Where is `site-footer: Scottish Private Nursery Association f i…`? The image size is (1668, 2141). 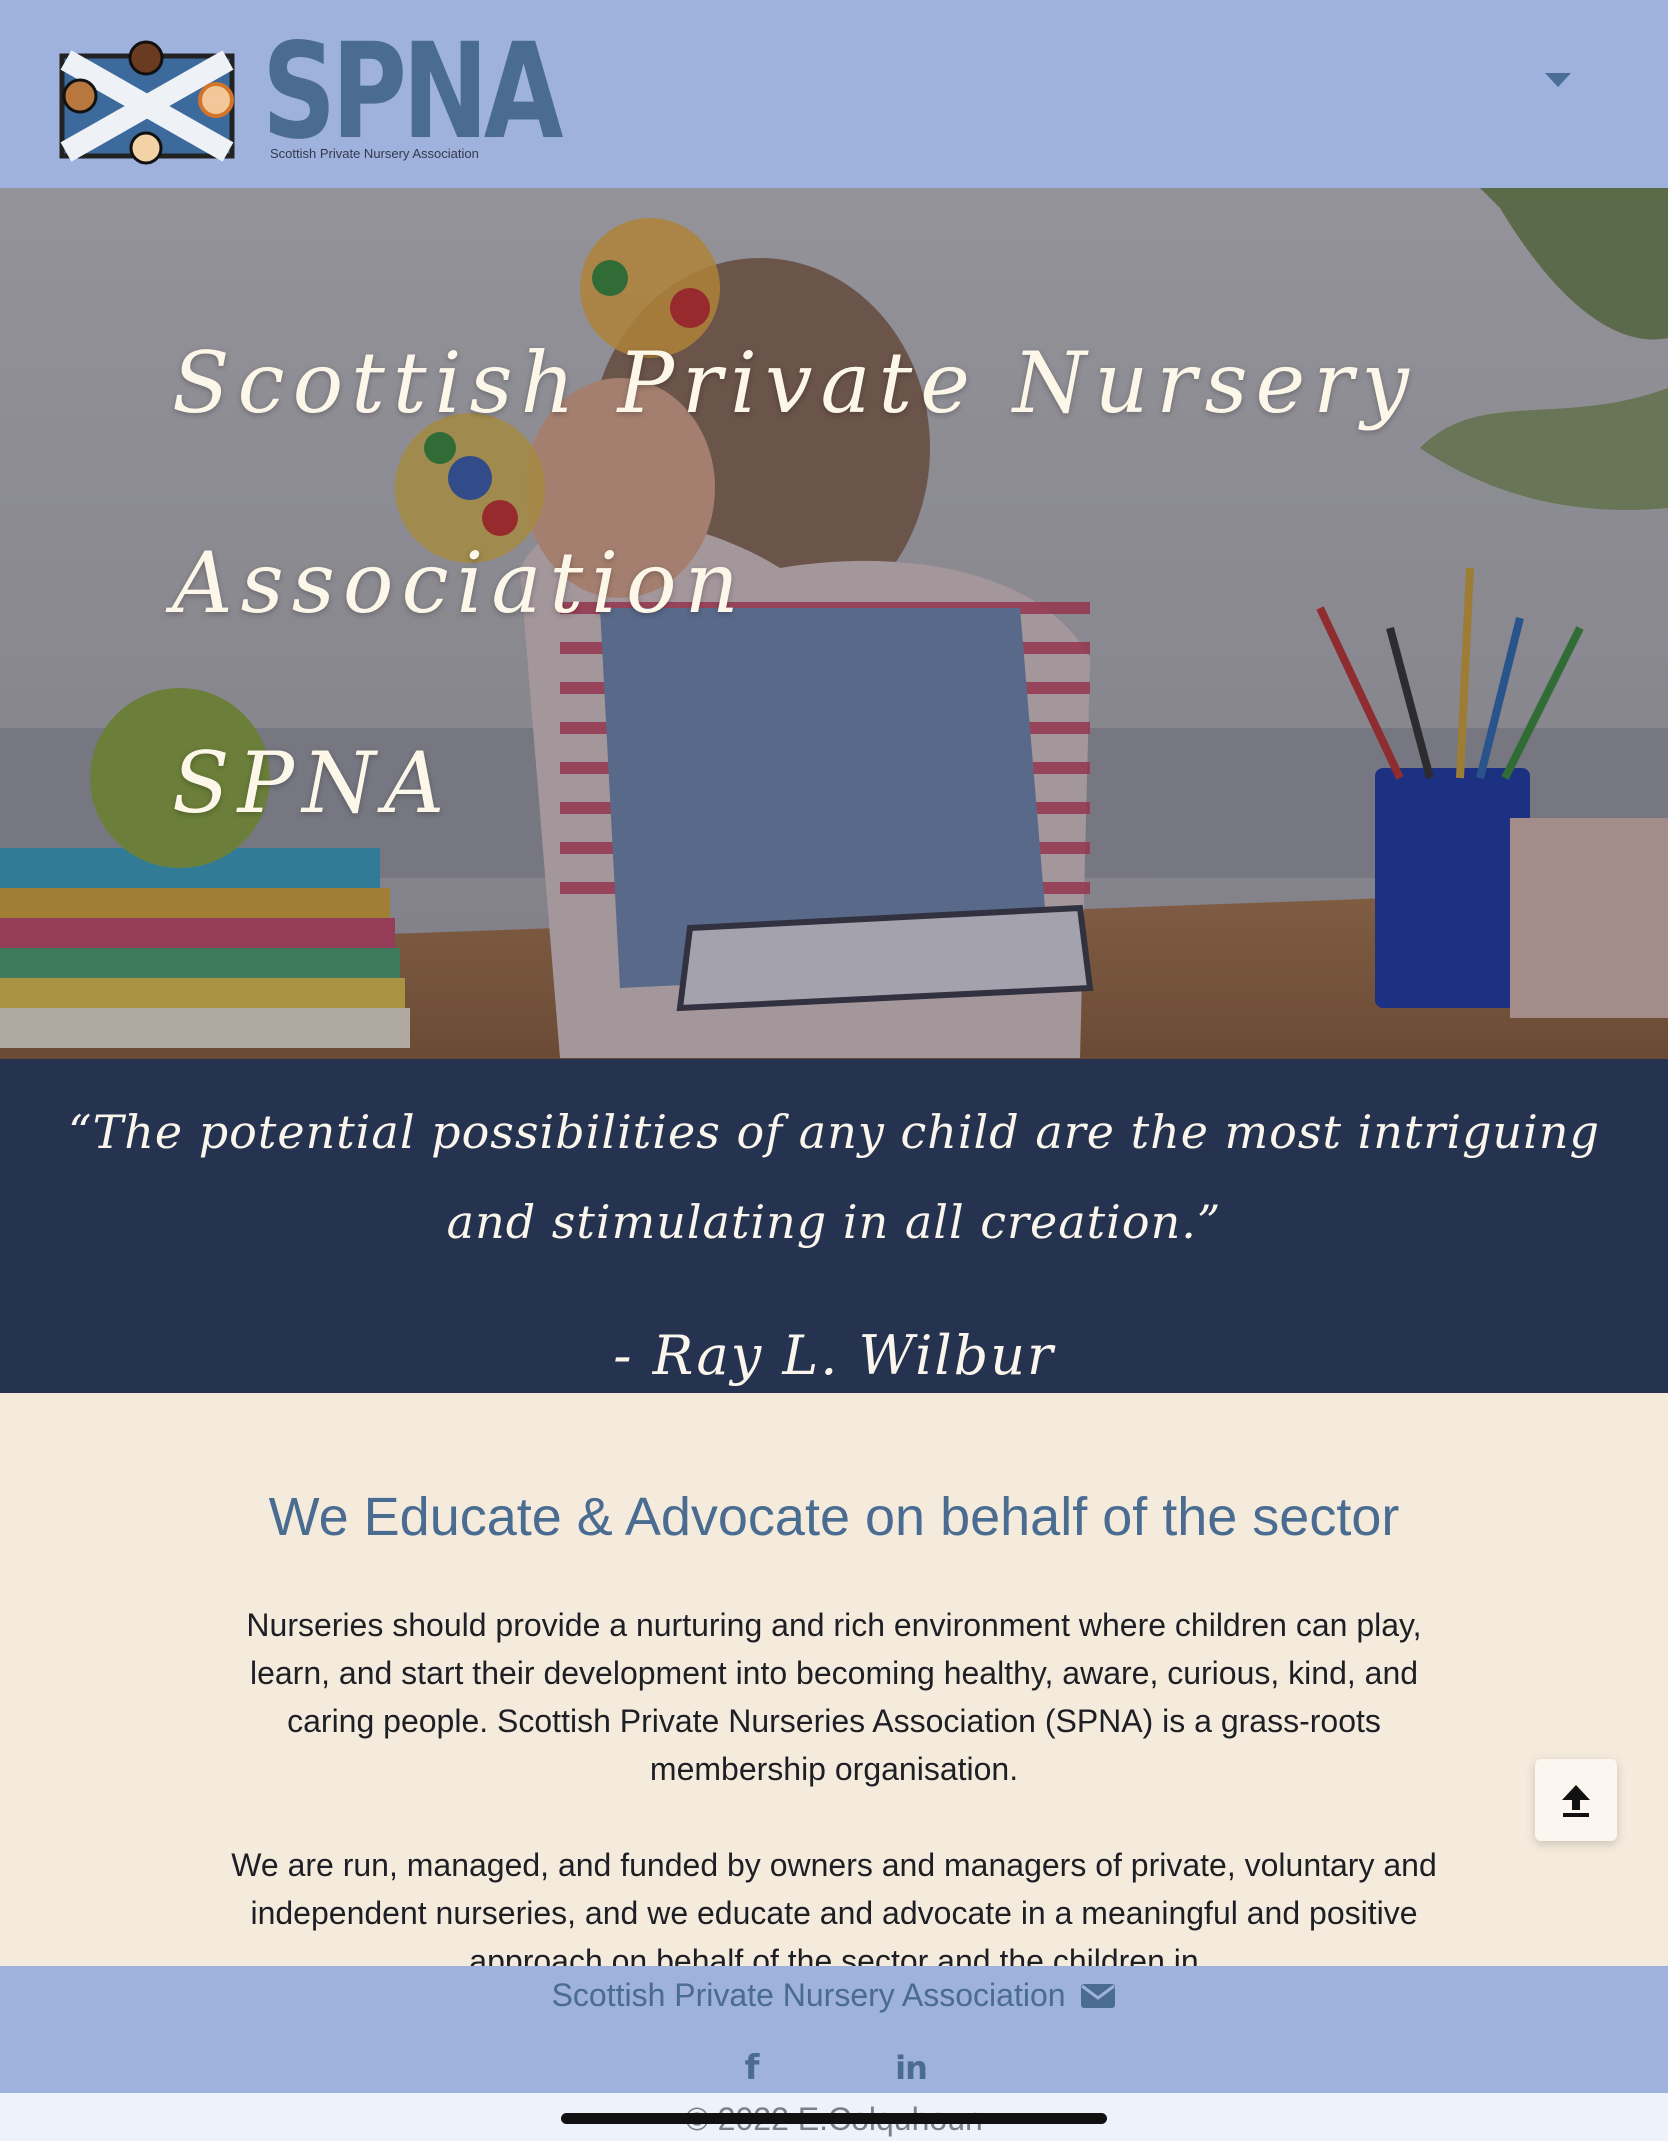 site-footer: Scottish Private Nursery Association f i… is located at coordinates (834, 2029).